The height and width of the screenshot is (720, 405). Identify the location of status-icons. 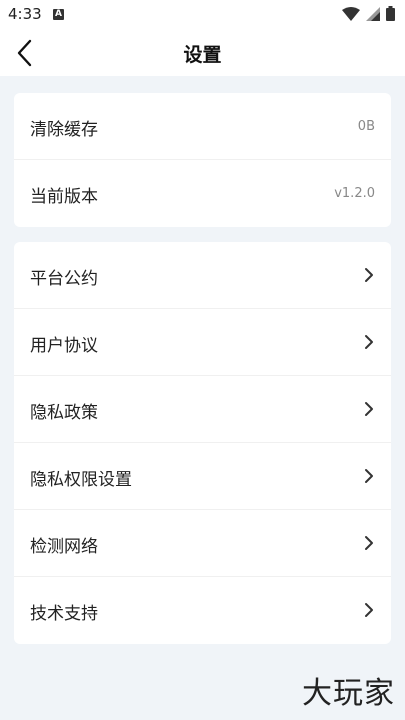
(368, 13).